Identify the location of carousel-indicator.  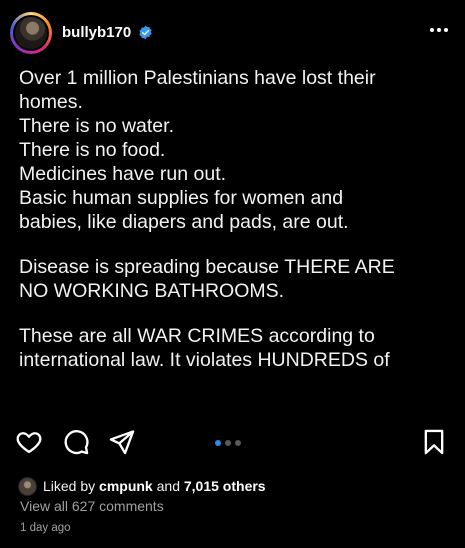
(228, 444).